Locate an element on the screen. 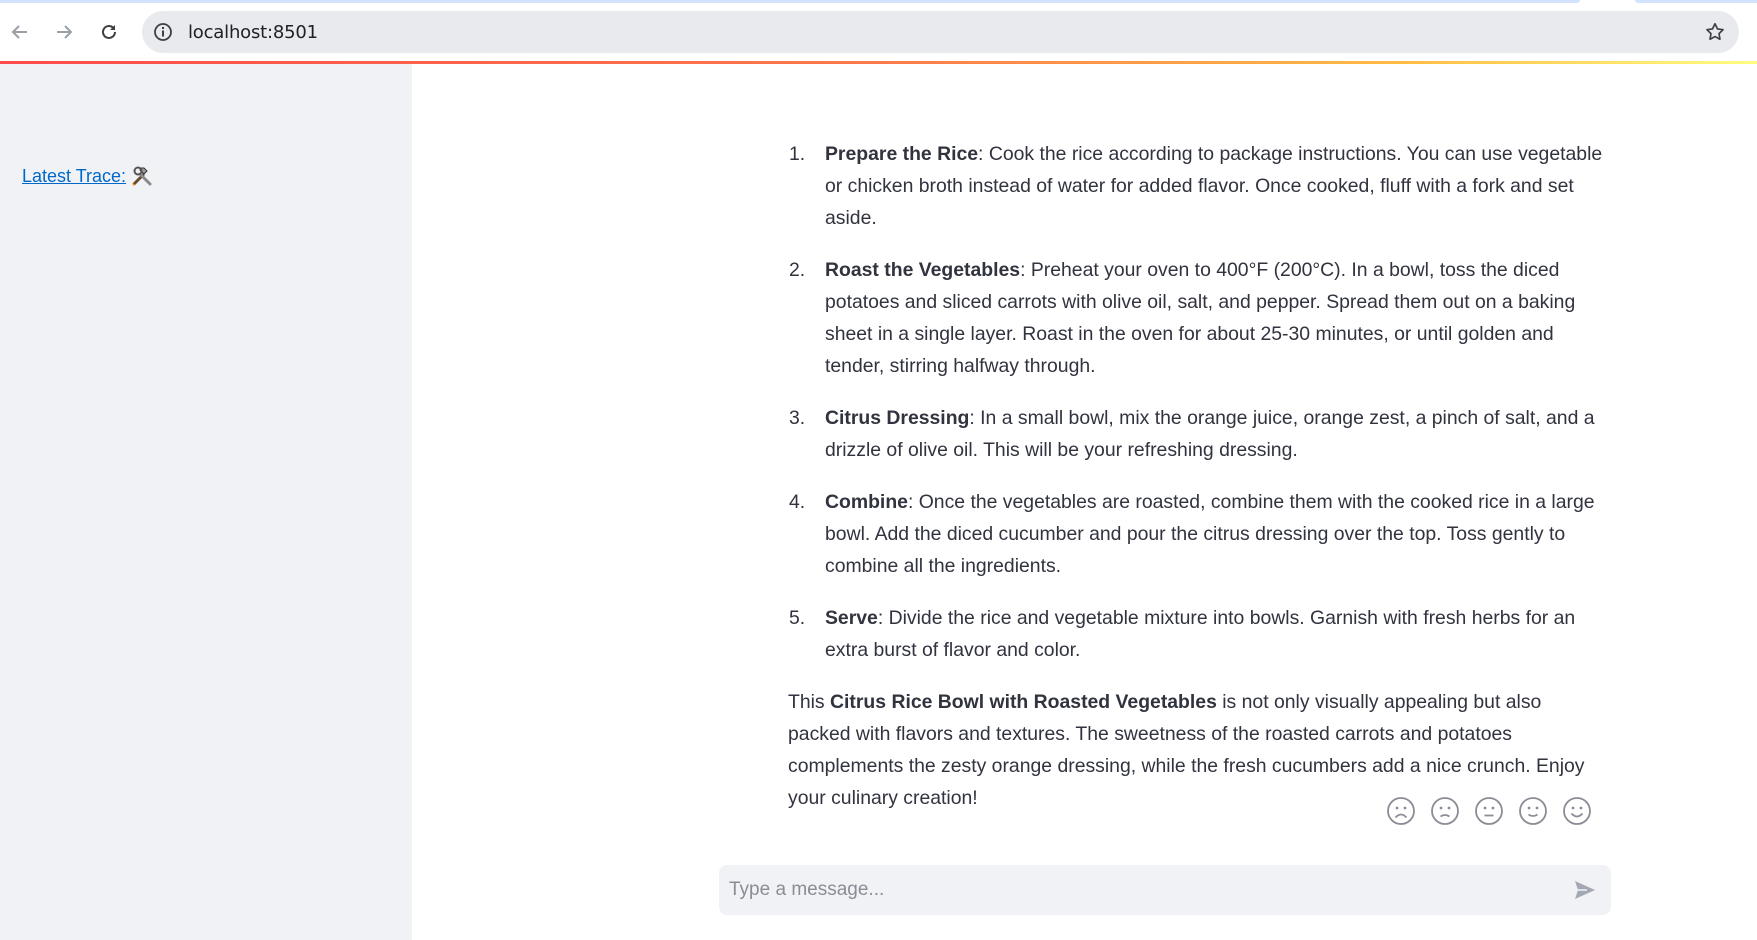 This screenshot has width=1757, height=940. forward-arrow-icon is located at coordinates (64, 32).